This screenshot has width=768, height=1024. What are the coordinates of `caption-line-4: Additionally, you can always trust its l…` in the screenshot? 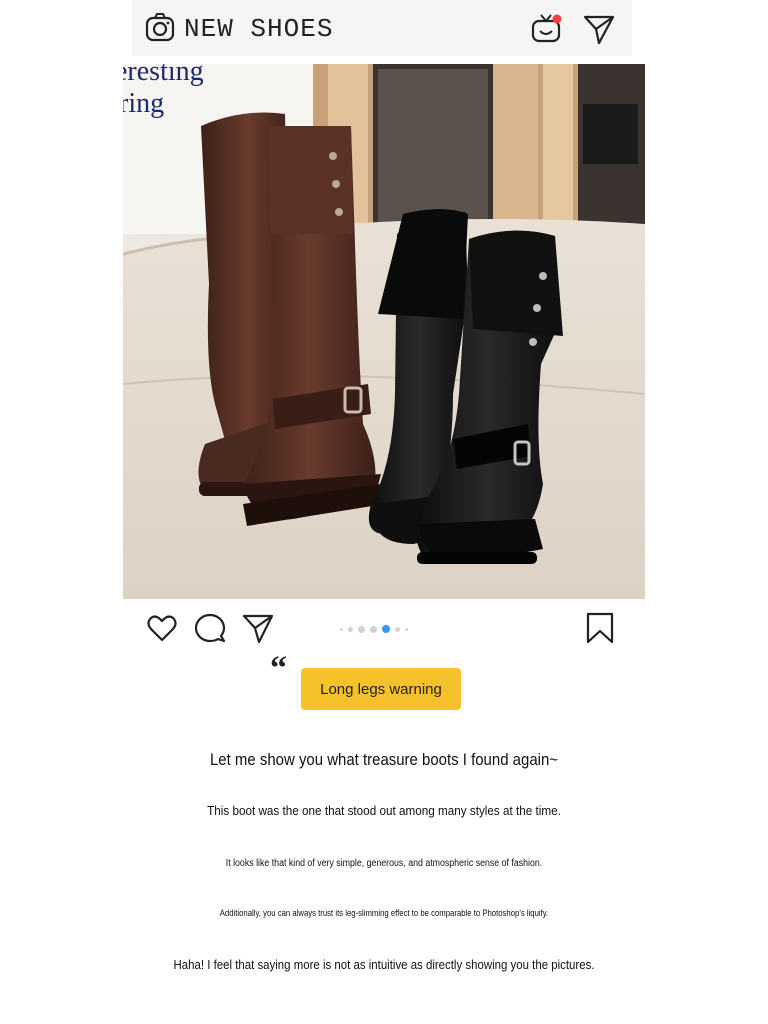 It's located at (384, 913).